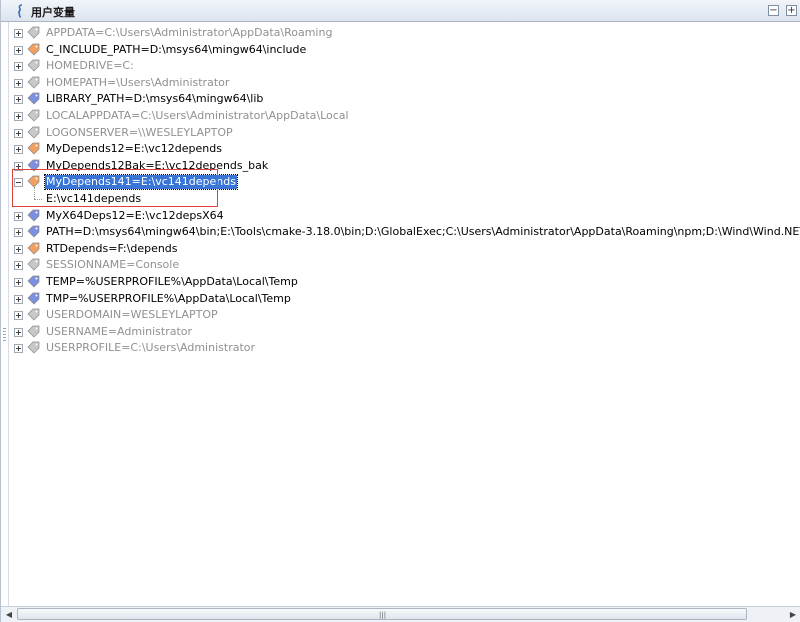 This screenshot has width=800, height=622. I want to click on expand-all-button: +, so click(791, 10).